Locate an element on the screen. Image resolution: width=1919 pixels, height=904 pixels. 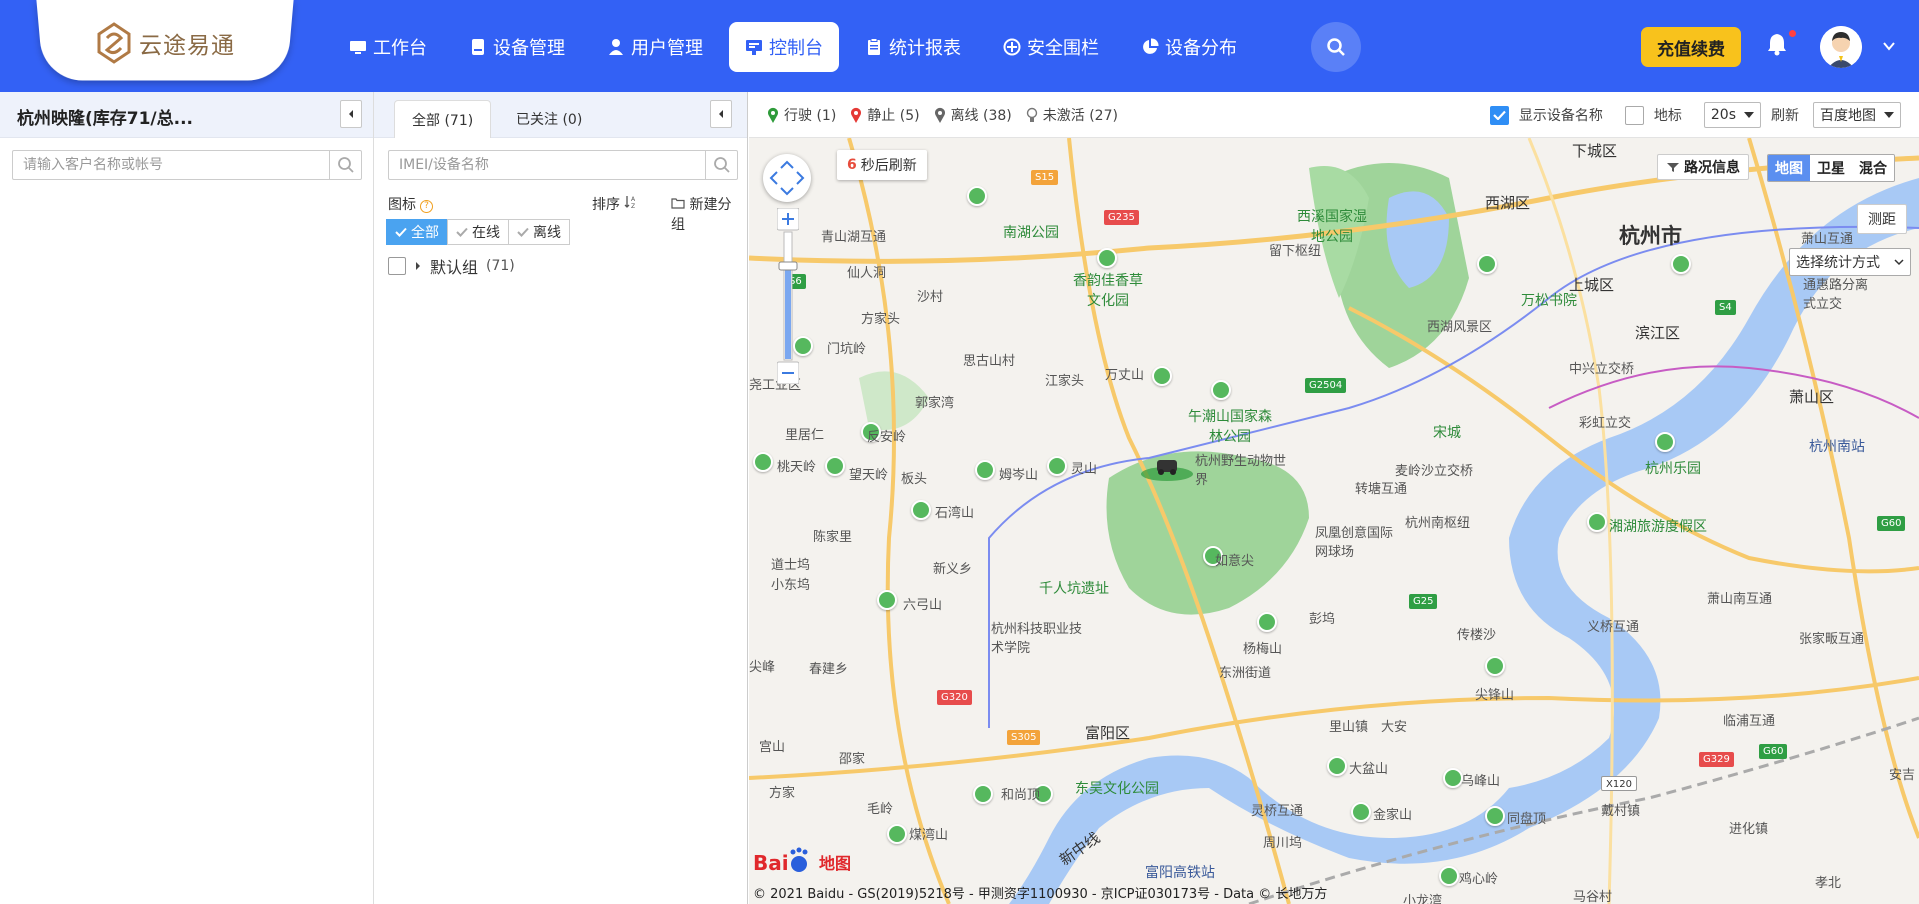
map-label: 宋城 is located at coordinates (1447, 433).